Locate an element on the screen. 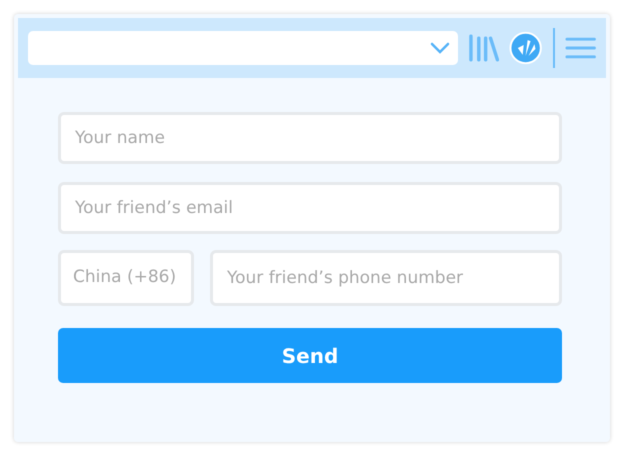  dropdown is located at coordinates (243, 48).